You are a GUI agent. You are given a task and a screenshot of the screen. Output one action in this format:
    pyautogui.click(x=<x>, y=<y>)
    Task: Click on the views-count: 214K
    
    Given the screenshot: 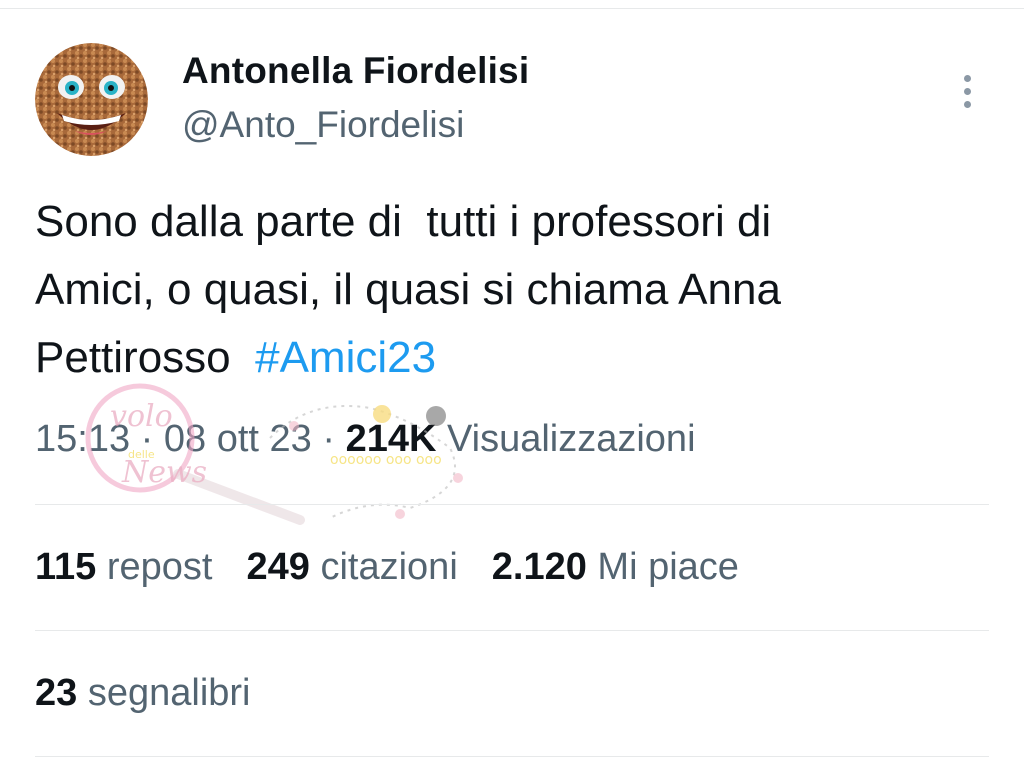 What is the action you would take?
    pyautogui.click(x=391, y=439)
    